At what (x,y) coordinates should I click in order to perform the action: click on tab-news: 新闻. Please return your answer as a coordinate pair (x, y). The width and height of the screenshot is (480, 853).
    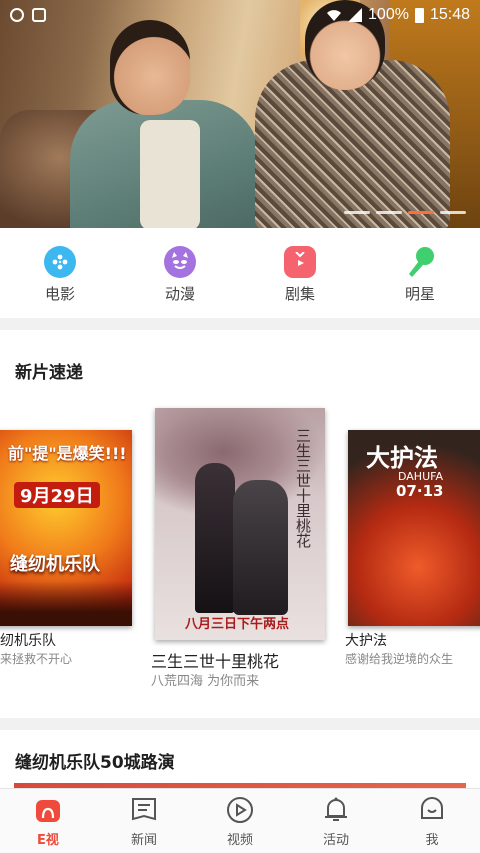
    Looking at the image, I should click on (144, 821).